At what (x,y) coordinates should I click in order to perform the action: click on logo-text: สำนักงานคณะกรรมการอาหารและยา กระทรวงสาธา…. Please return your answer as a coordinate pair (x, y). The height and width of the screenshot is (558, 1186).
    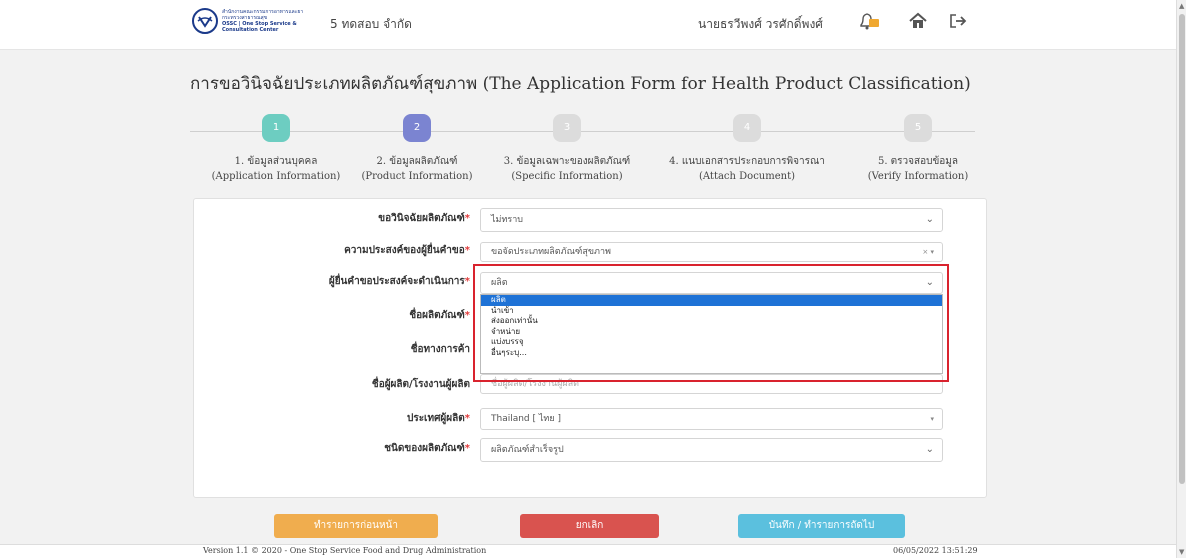
    Looking at the image, I should click on (263, 21).